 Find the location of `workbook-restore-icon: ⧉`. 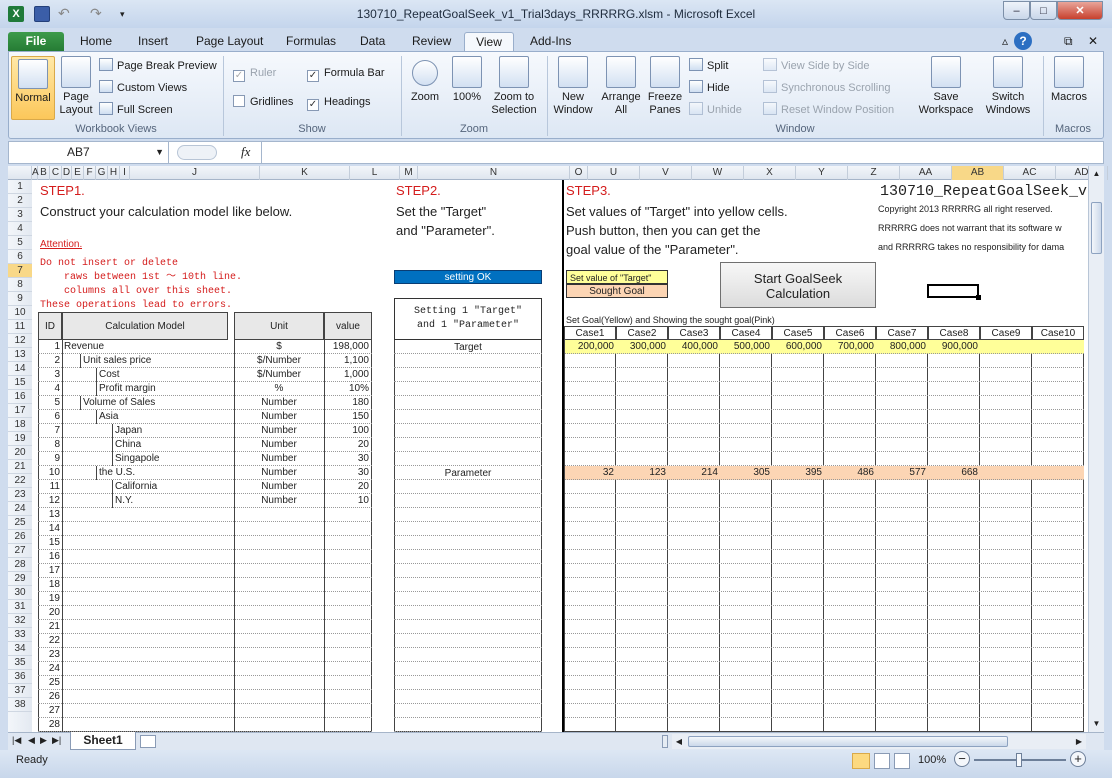

workbook-restore-icon: ⧉ is located at coordinates (1068, 42).